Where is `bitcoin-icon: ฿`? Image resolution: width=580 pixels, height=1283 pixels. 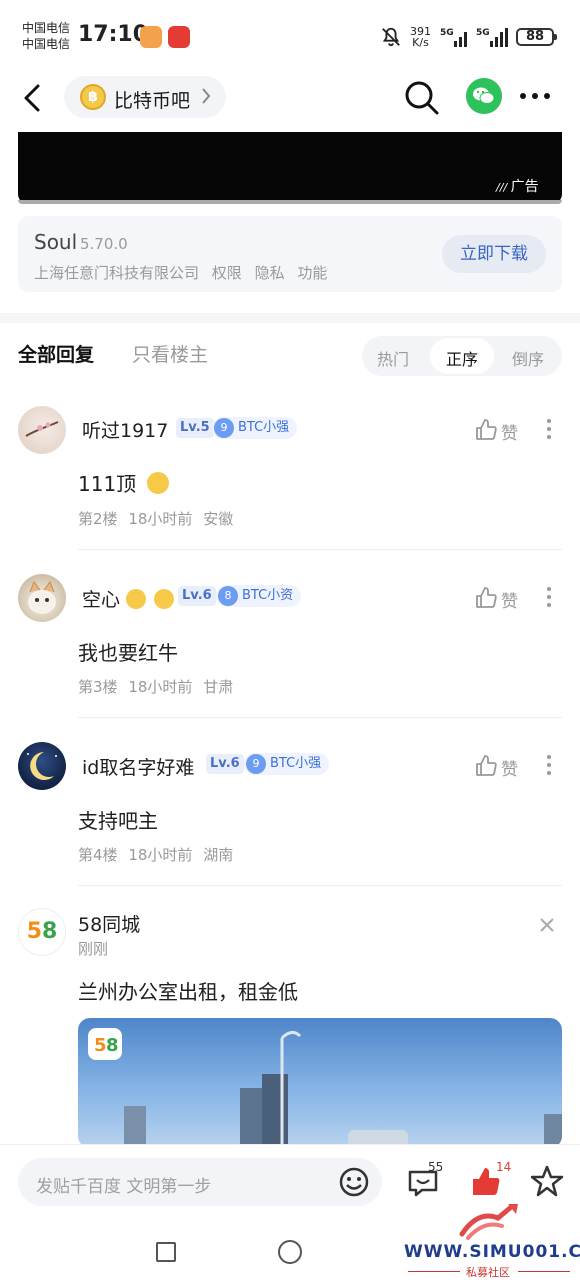
bitcoin-icon: ฿ is located at coordinates (93, 97).